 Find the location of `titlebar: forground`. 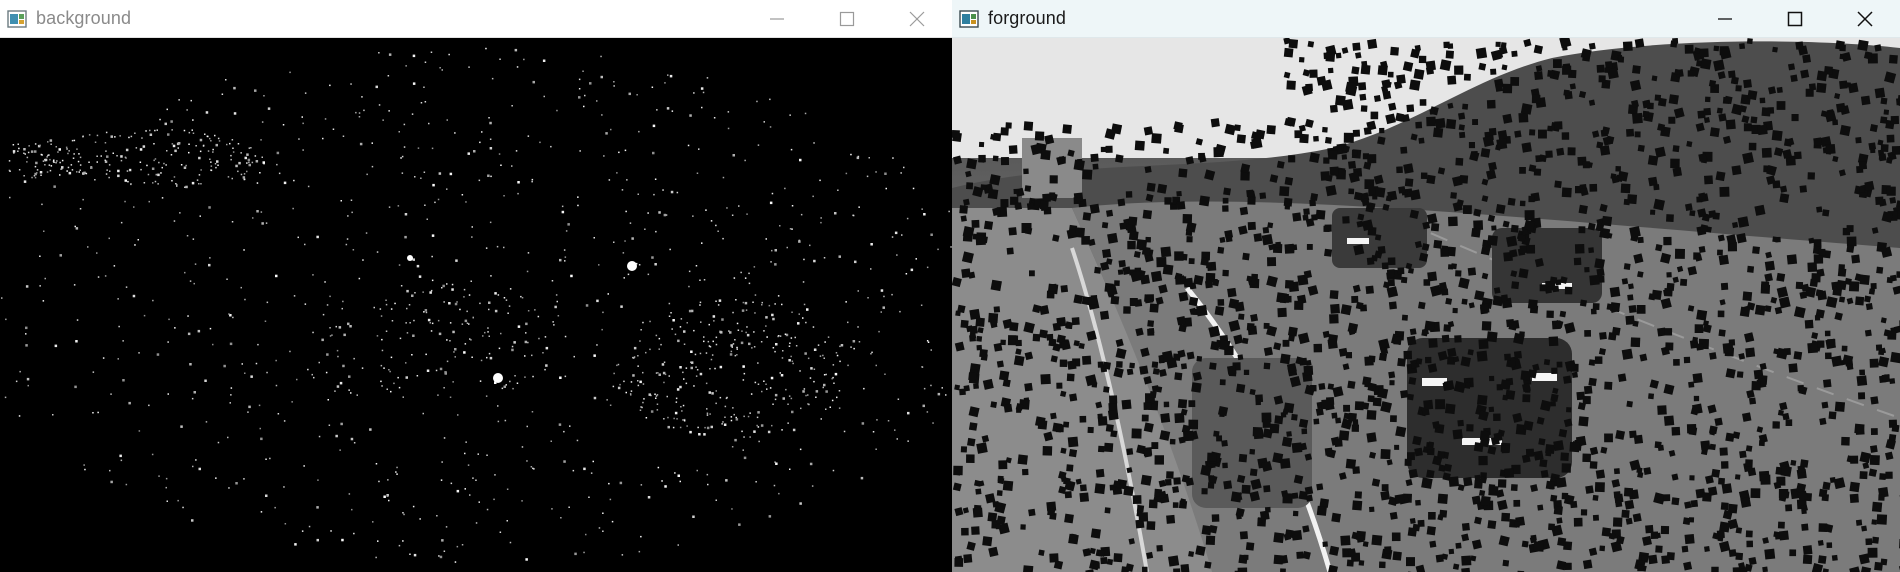

titlebar: forground is located at coordinates (1426, 19).